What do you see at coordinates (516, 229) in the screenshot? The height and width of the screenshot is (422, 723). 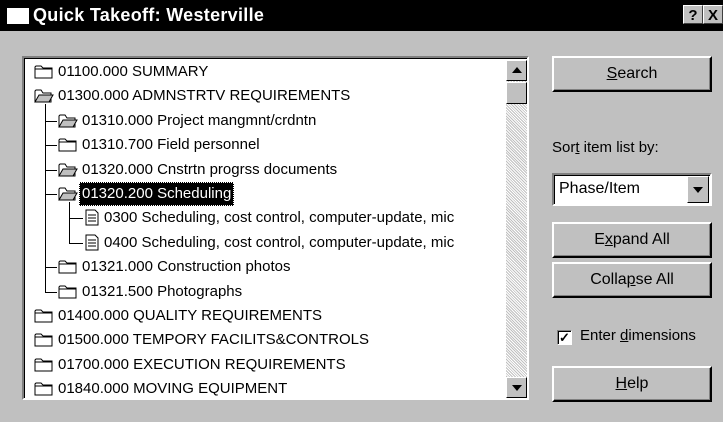 I see `vertical-scrollbar` at bounding box center [516, 229].